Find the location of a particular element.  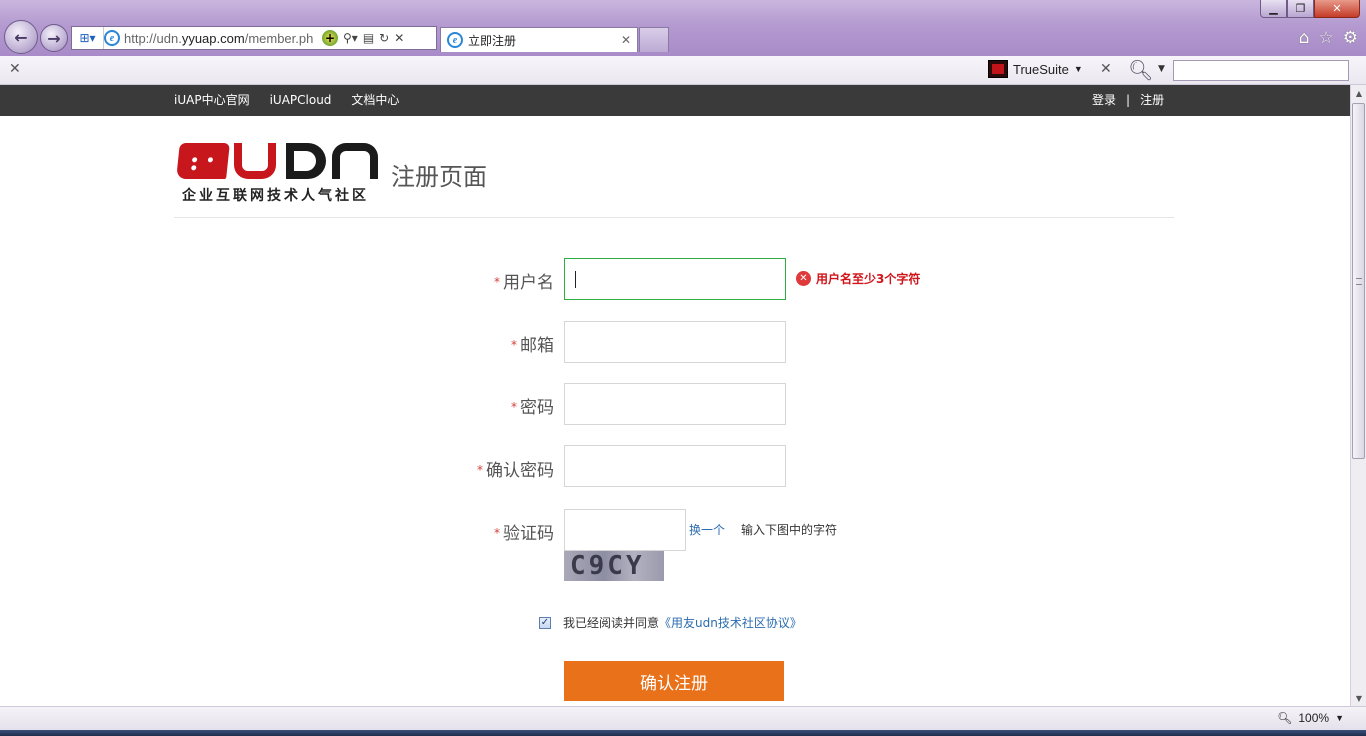

error-icon: ✕ is located at coordinates (803, 278).